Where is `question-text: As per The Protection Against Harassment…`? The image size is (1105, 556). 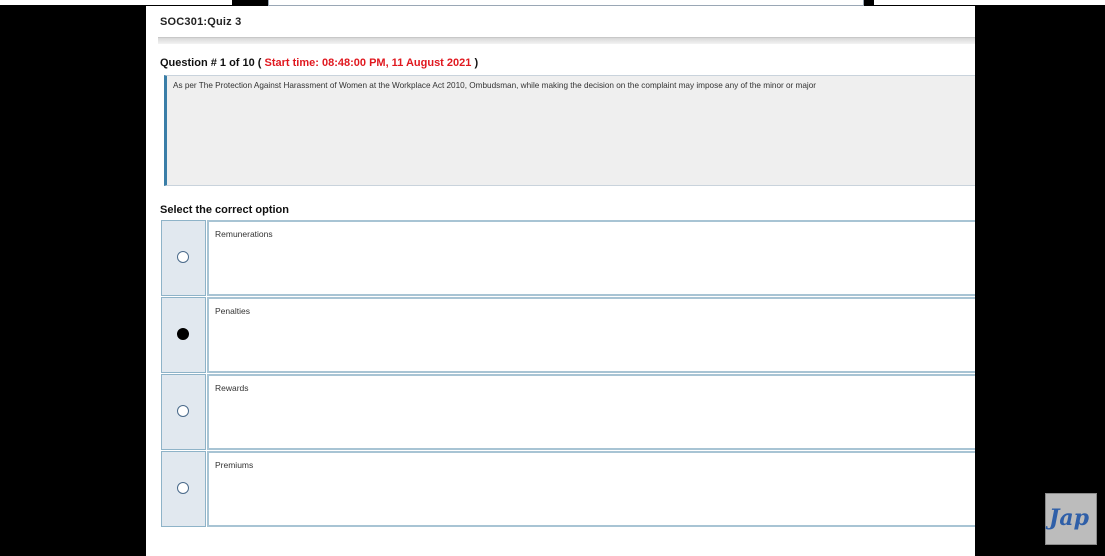 question-text: As per The Protection Against Harassment… is located at coordinates (495, 85).